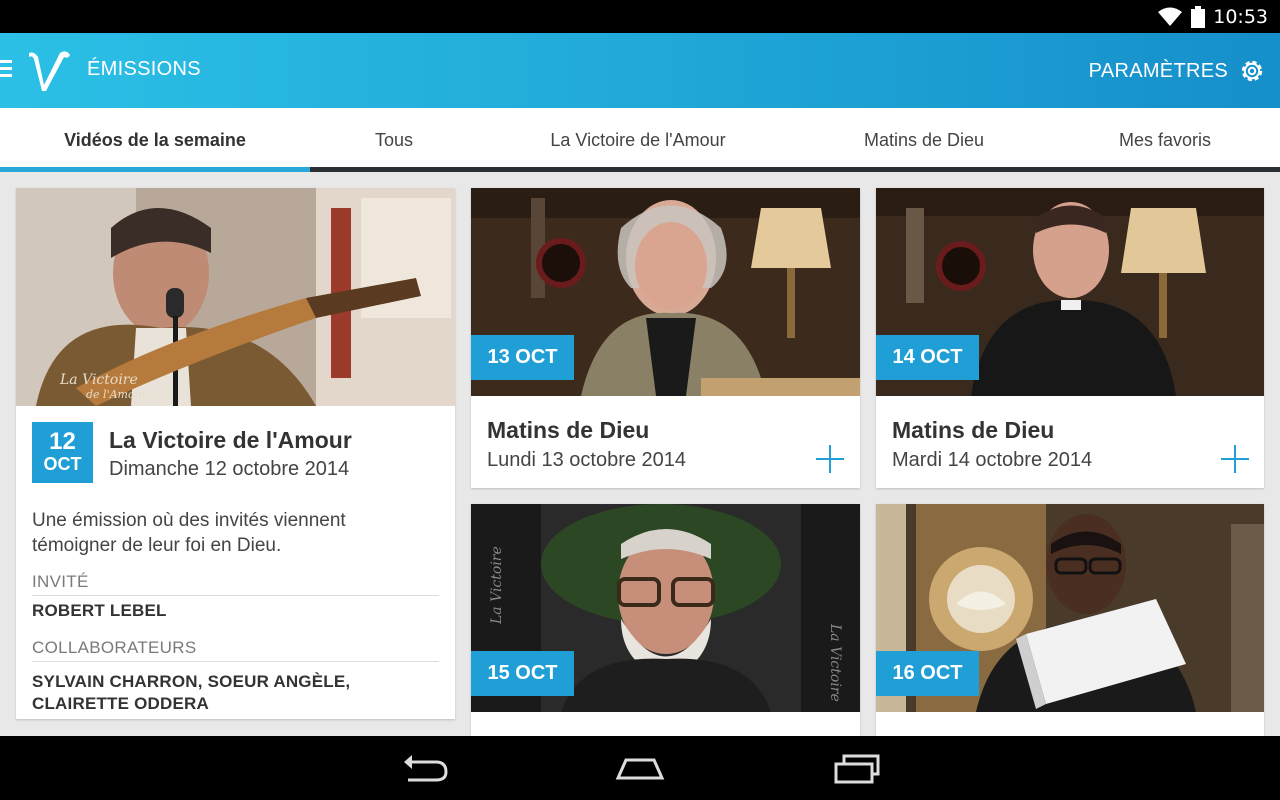 Image resolution: width=1280 pixels, height=800 pixels. Describe the element at coordinates (1212, 16) in the screenshot. I see `status-indicators: 10:53` at that location.